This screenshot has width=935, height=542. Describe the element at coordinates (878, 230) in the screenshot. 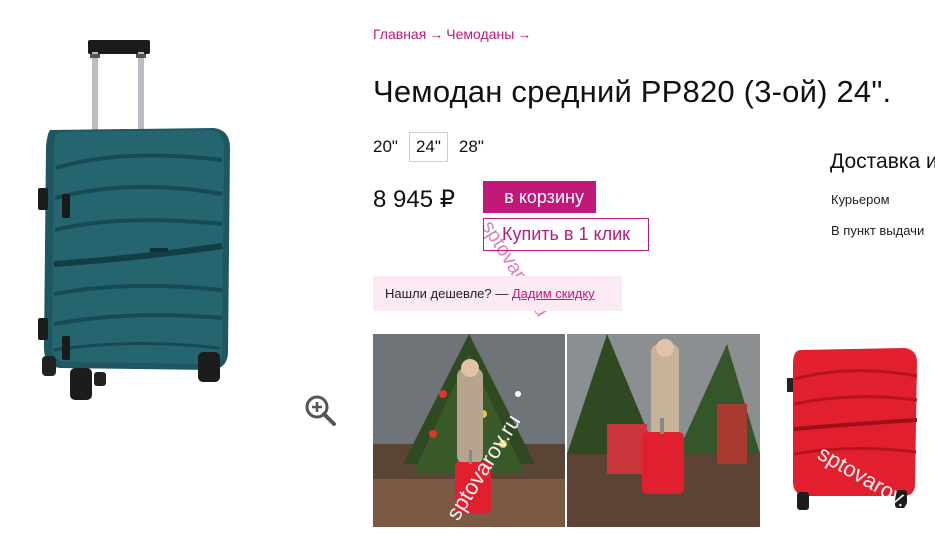

I see `delivery-pickup: В пункт выдачи` at that location.